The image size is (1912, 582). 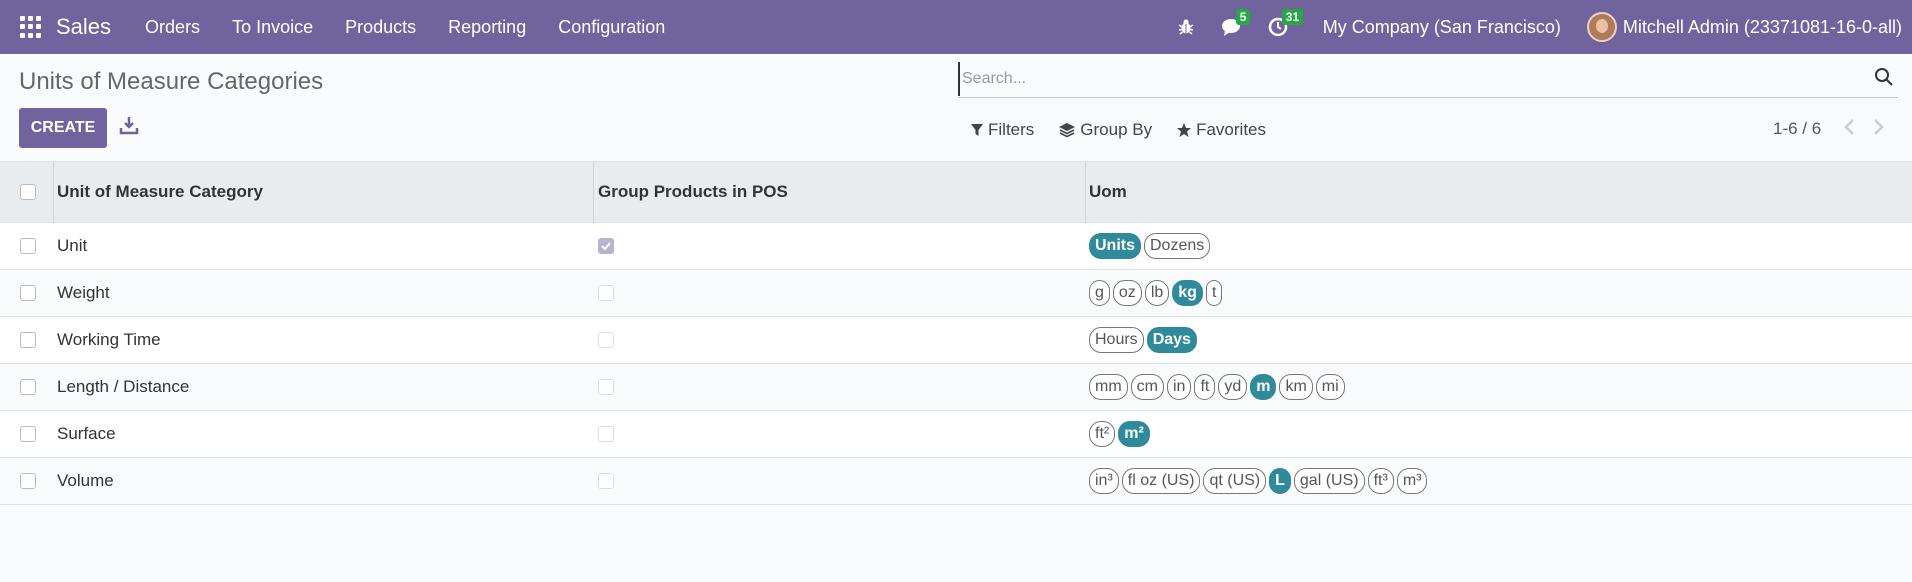 I want to click on uom-tags: Hours Days, so click(x=1144, y=340).